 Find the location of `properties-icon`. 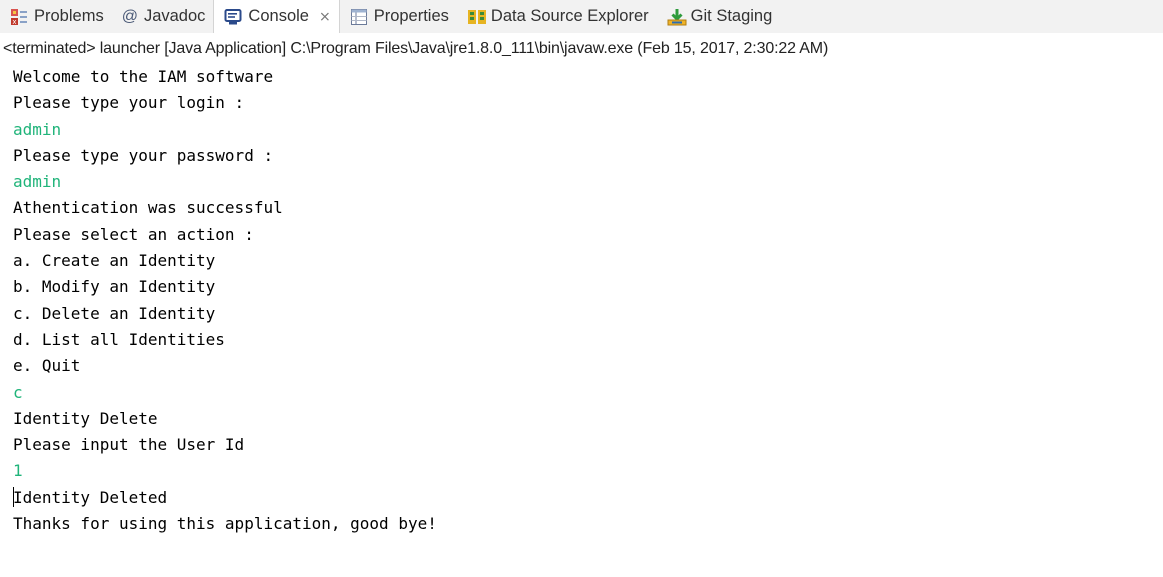

properties-icon is located at coordinates (359, 17).